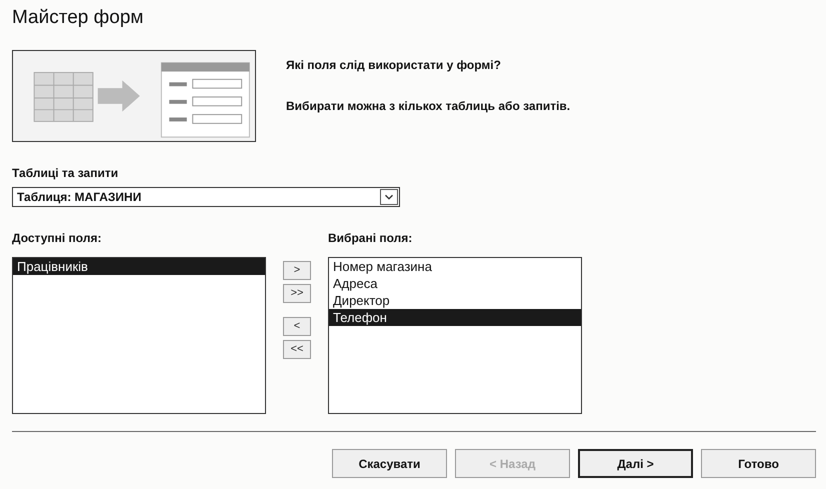 Image resolution: width=826 pixels, height=489 pixels. What do you see at coordinates (635, 463) in the screenshot?
I see `wizard-button: Далі >` at bounding box center [635, 463].